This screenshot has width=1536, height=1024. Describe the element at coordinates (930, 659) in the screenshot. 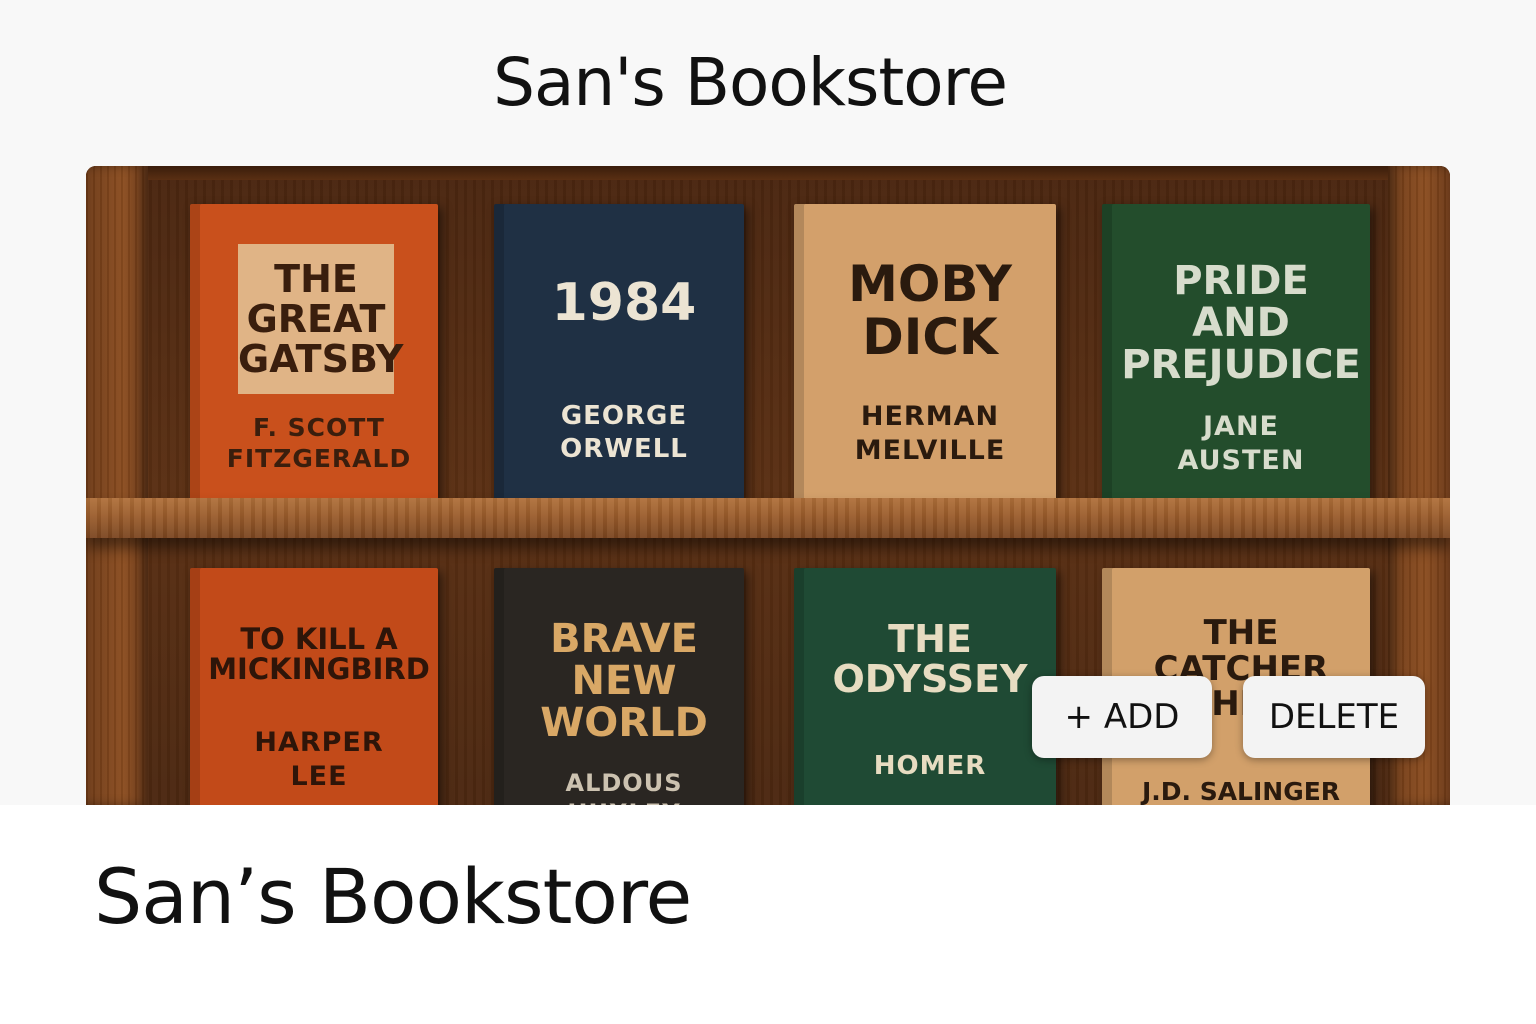

I see `book-title: THE ODYSSEY` at that location.